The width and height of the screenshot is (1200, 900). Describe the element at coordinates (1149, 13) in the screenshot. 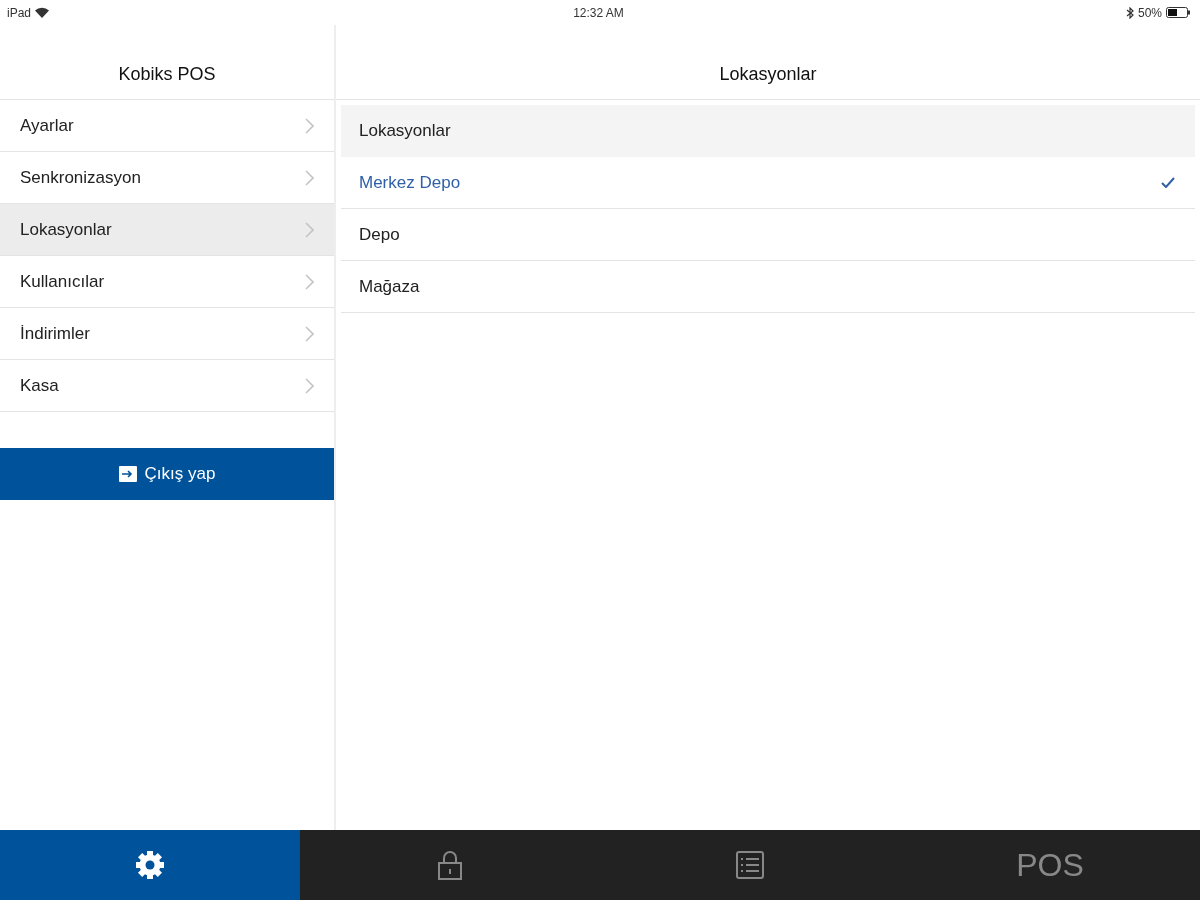

I see `battery-percentage: 50%` at that location.